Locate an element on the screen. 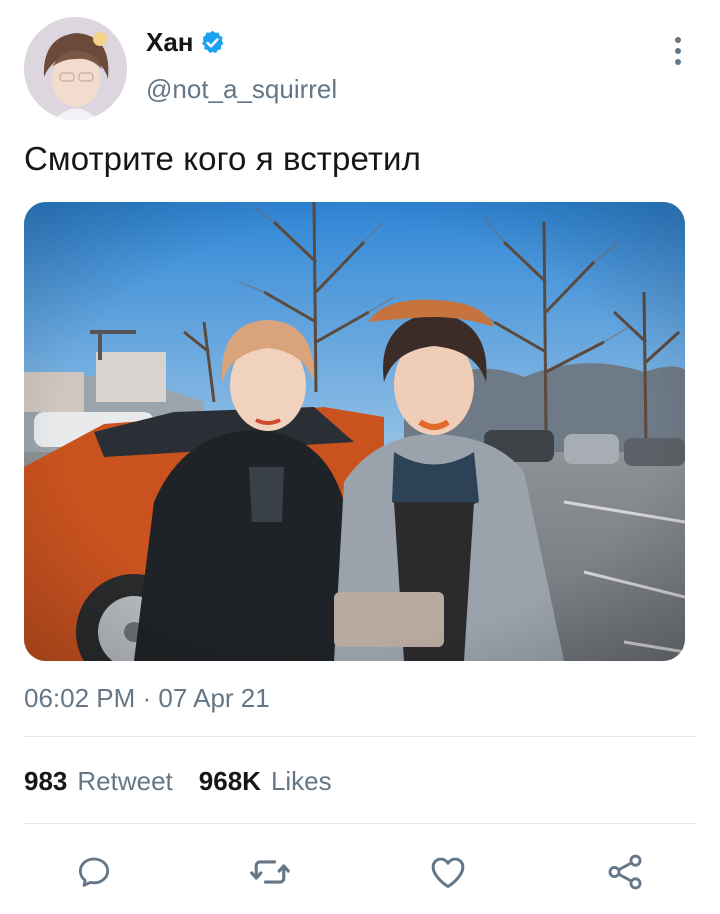  avatar-image is located at coordinates (75, 68).